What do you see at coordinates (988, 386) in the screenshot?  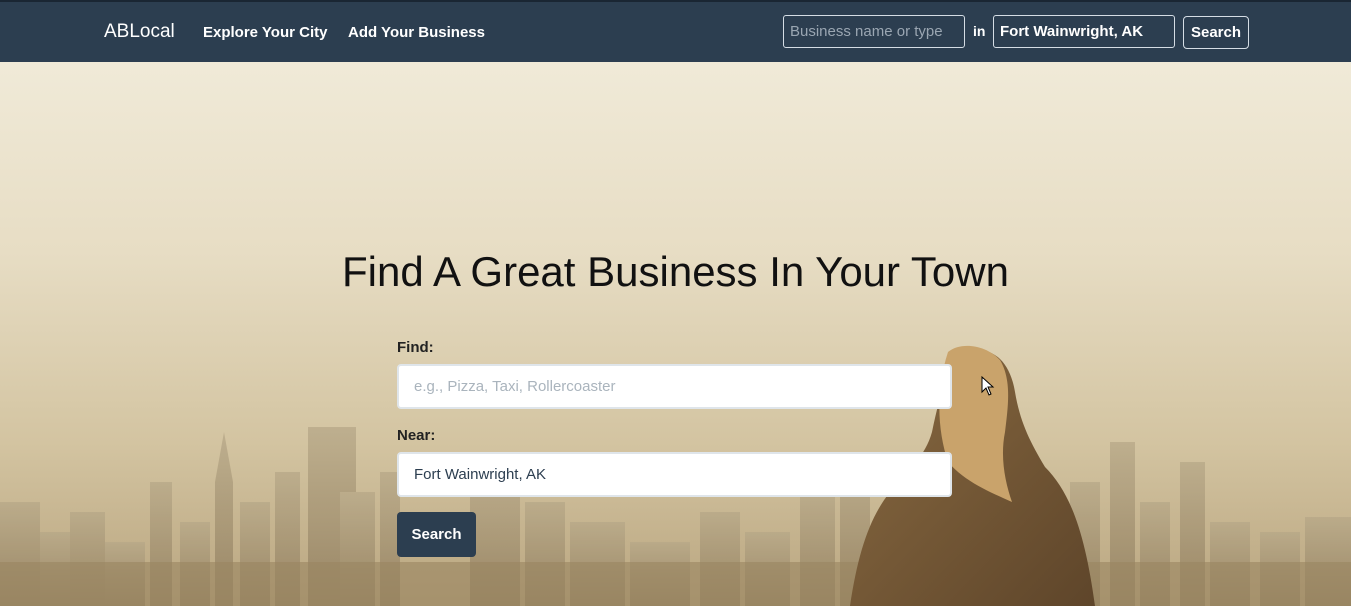 I see `mouse-cursor-icon` at bounding box center [988, 386].